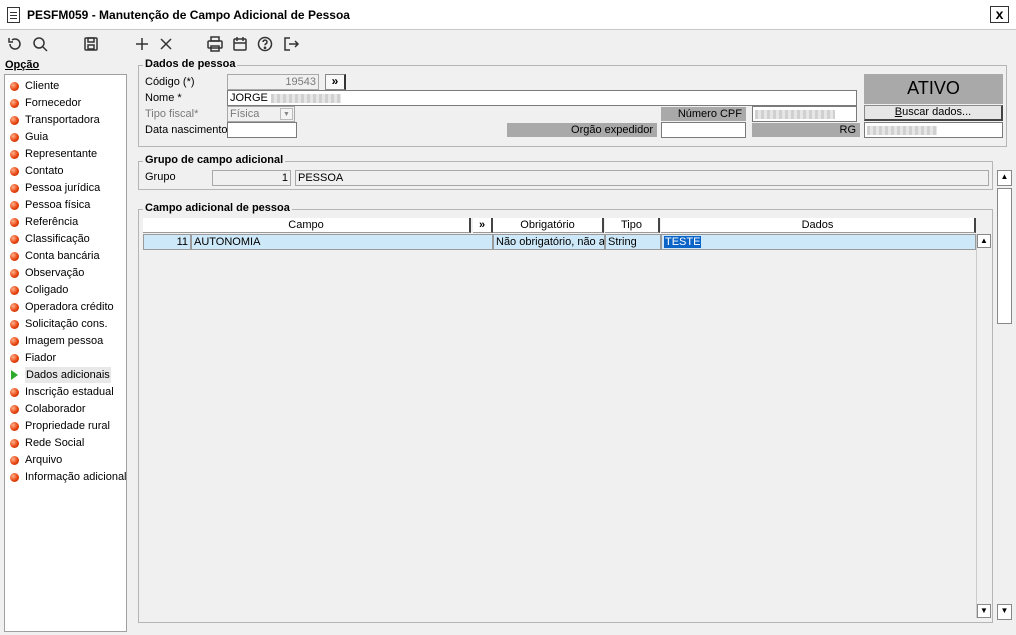 The image size is (1016, 635). What do you see at coordinates (40, 44) in the screenshot?
I see `search-icon` at bounding box center [40, 44].